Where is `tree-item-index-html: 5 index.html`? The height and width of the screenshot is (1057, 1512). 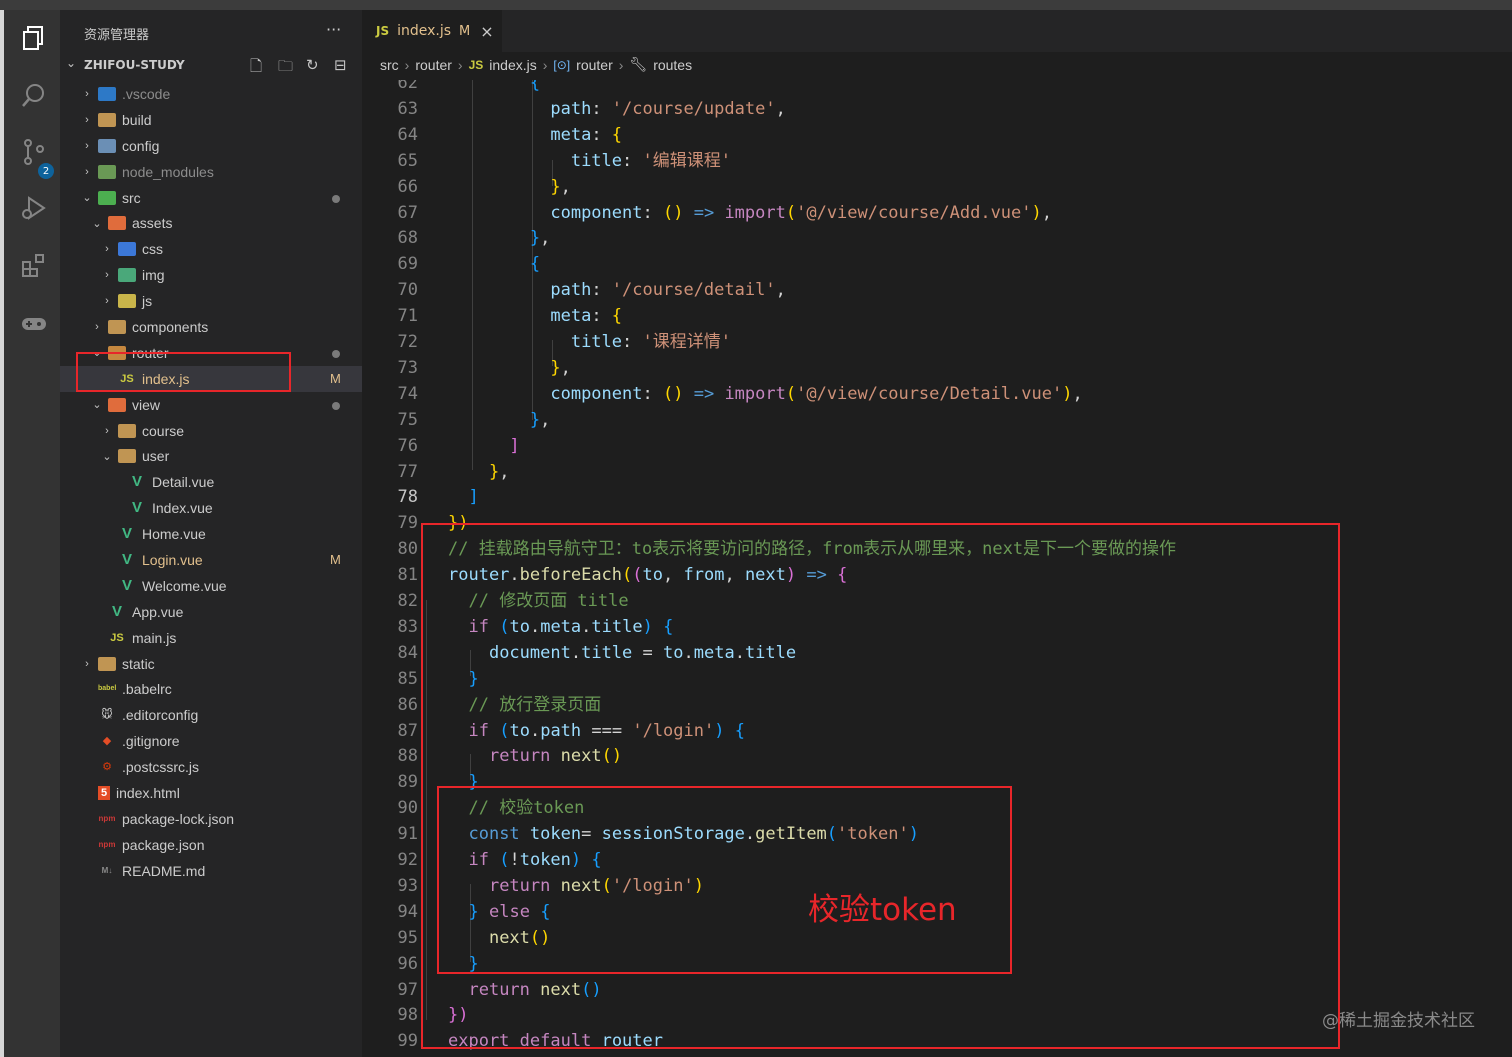
tree-item-index-html: 5 index.html is located at coordinates (211, 793).